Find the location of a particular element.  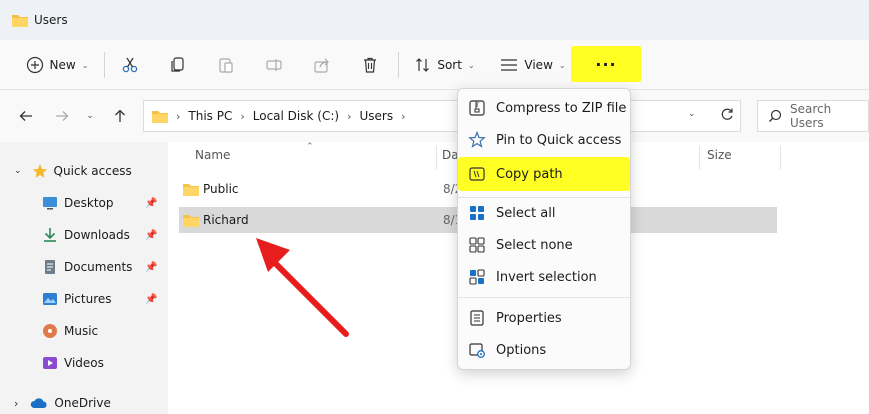

desktop-icon is located at coordinates (50, 203).